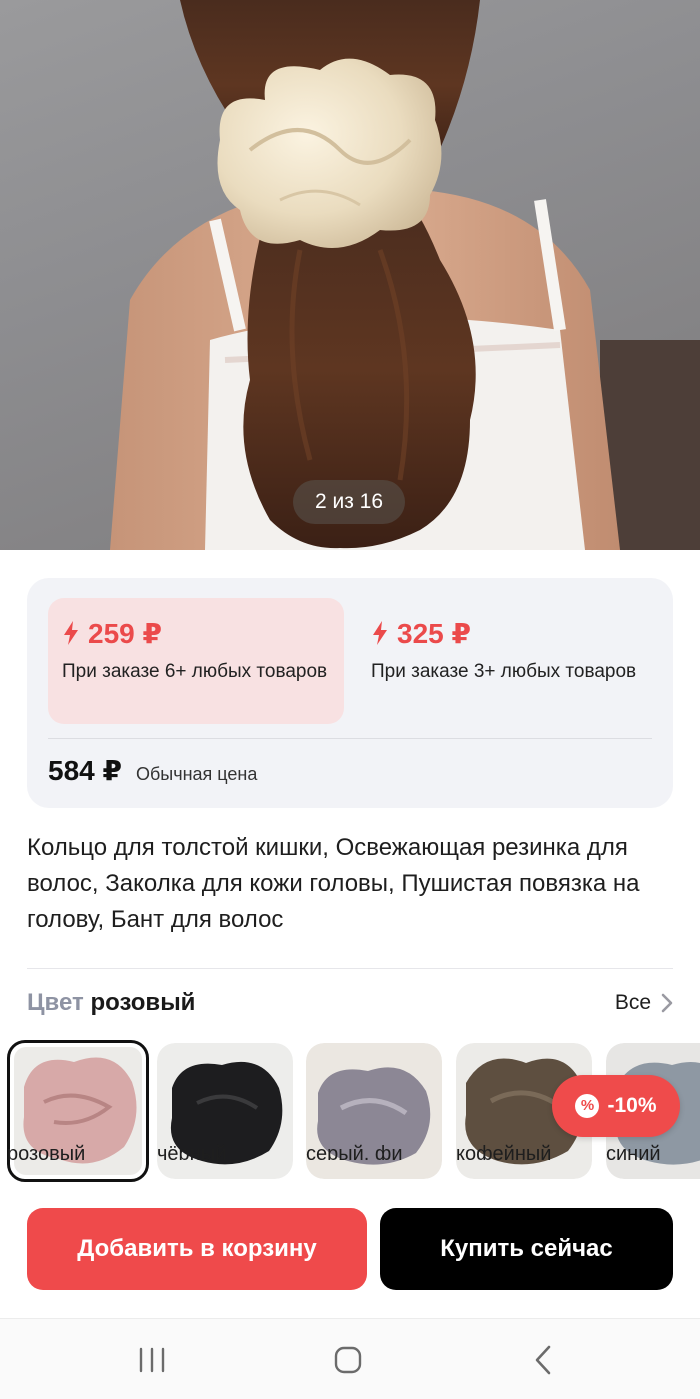 Image resolution: width=700 pixels, height=1399 pixels. What do you see at coordinates (350, 1003) in the screenshot?
I see `color-selector-header: Цвет розовый Все` at bounding box center [350, 1003].